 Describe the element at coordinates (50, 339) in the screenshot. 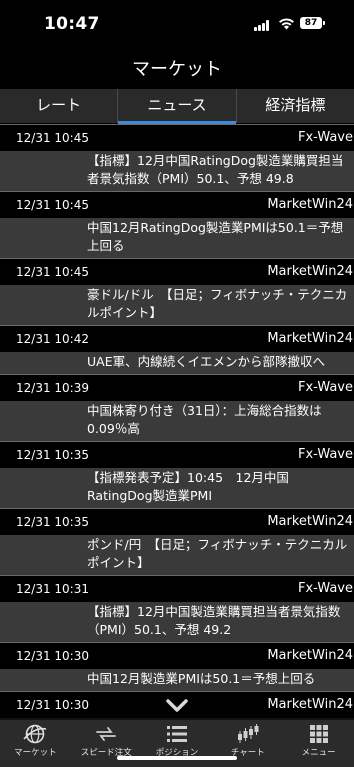

I see `news-time: 12/31 10:42` at that location.